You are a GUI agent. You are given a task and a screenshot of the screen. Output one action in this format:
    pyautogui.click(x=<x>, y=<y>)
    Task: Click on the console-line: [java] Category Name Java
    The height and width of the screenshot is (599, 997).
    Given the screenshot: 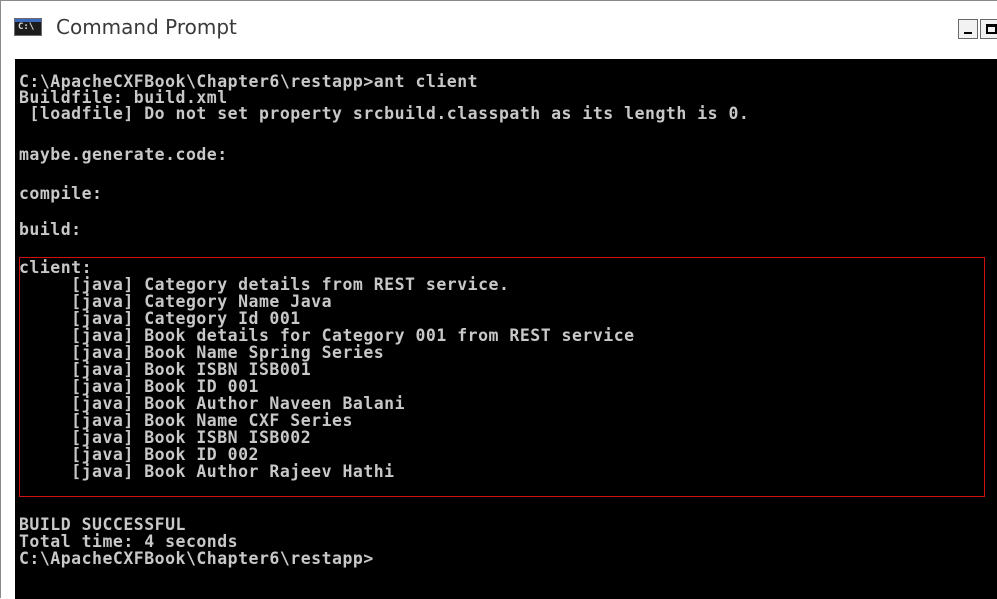 What is the action you would take?
    pyautogui.click(x=176, y=301)
    